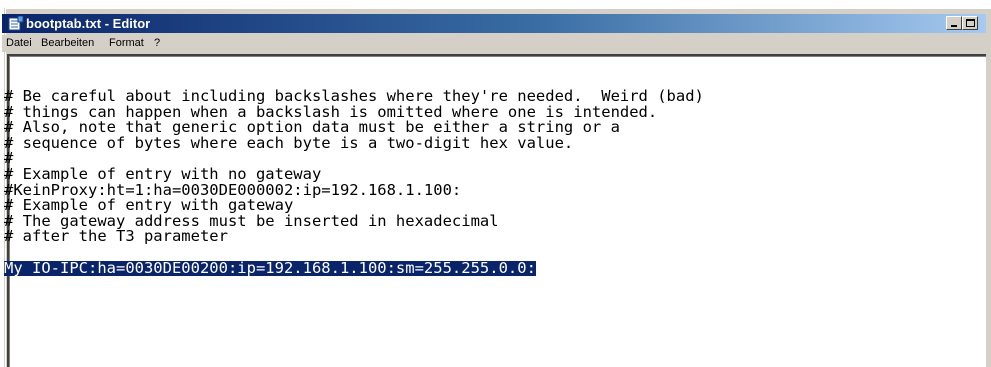 The height and width of the screenshot is (367, 991). What do you see at coordinates (954, 23) in the screenshot?
I see `minimize-button` at bounding box center [954, 23].